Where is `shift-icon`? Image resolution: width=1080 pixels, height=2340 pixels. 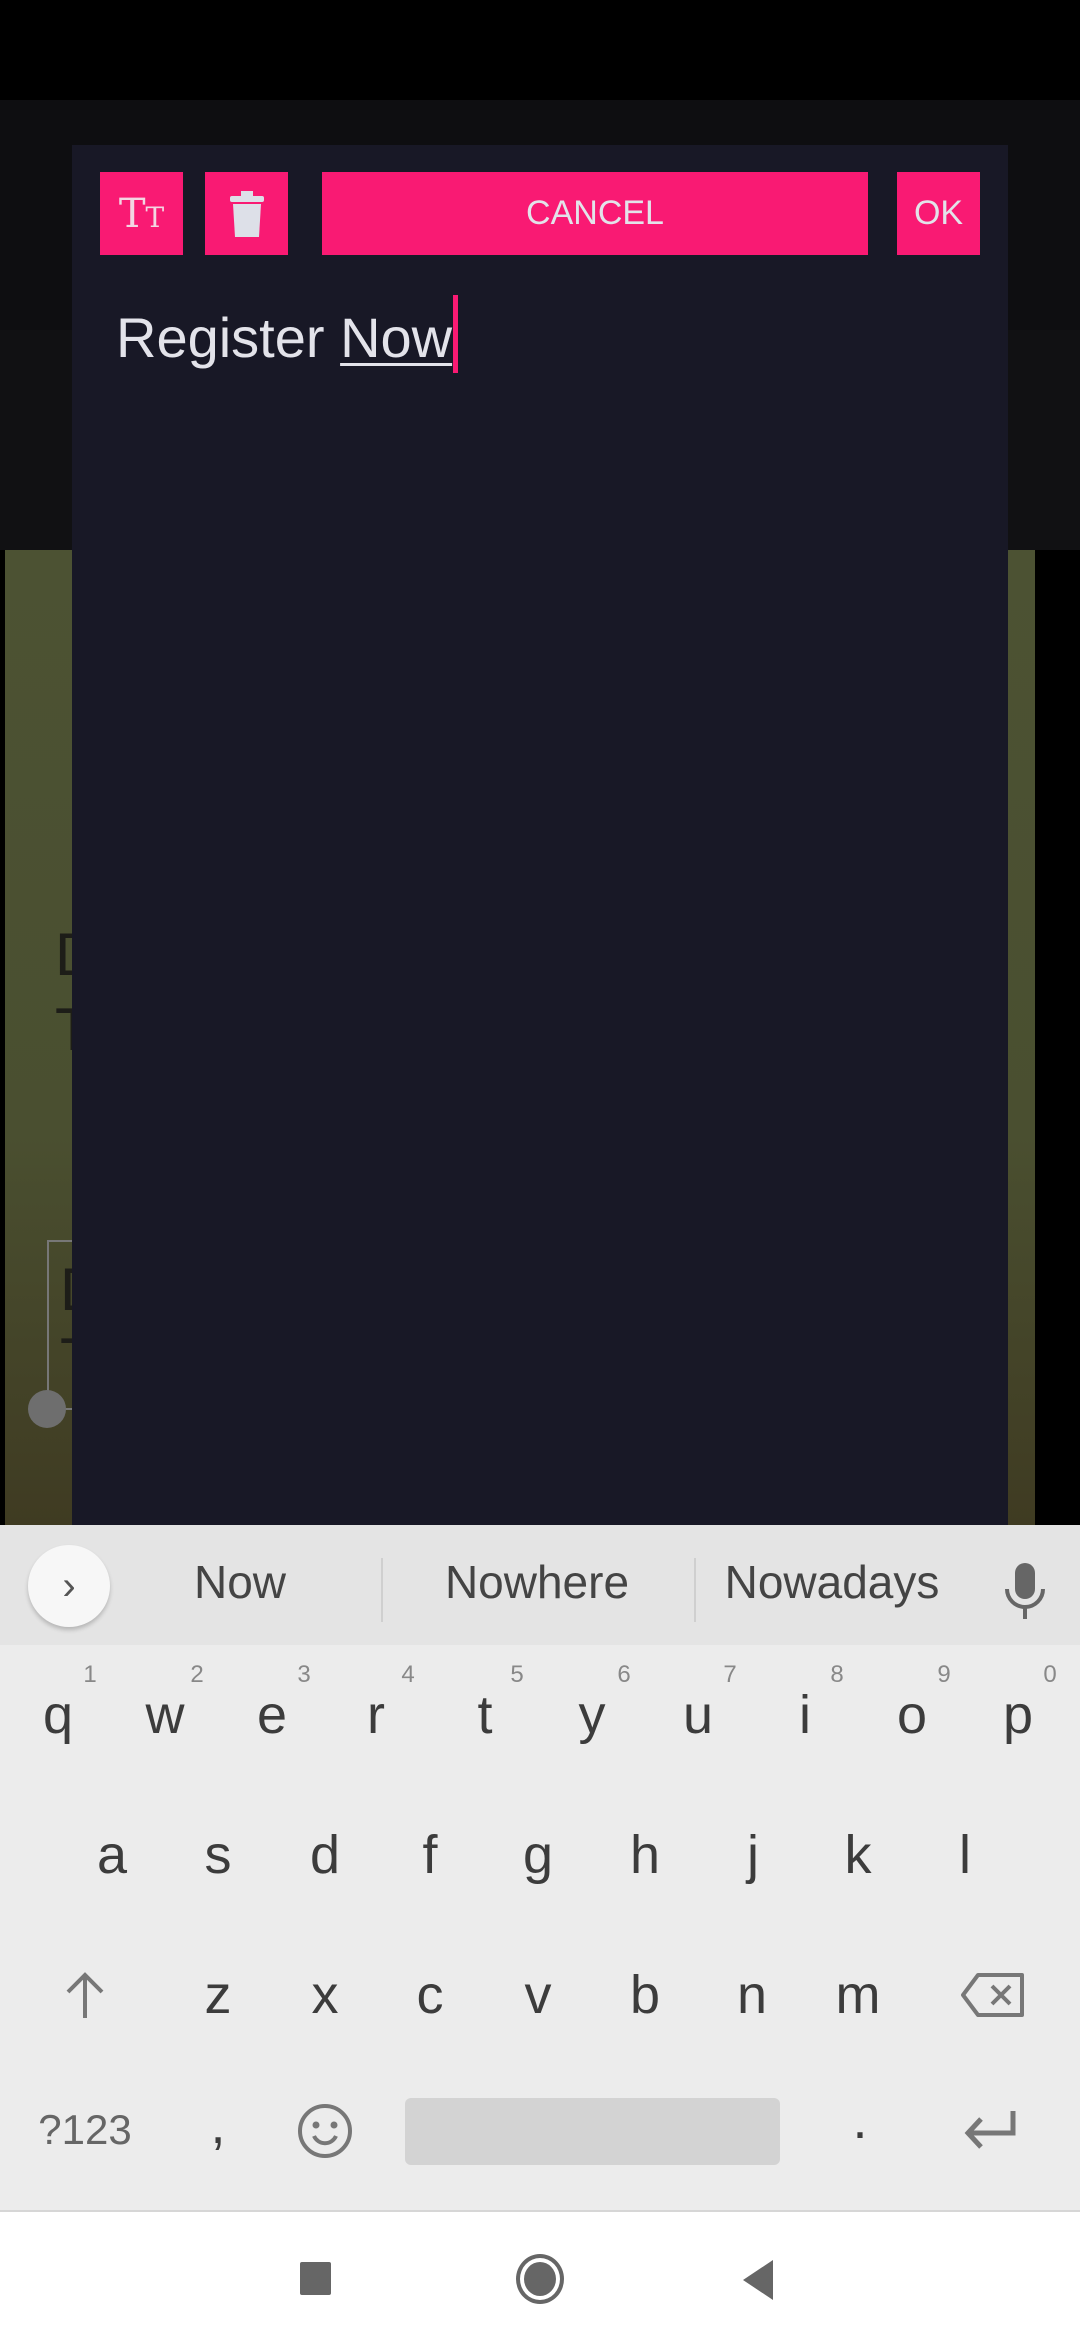
shift-icon is located at coordinates (85, 1996).